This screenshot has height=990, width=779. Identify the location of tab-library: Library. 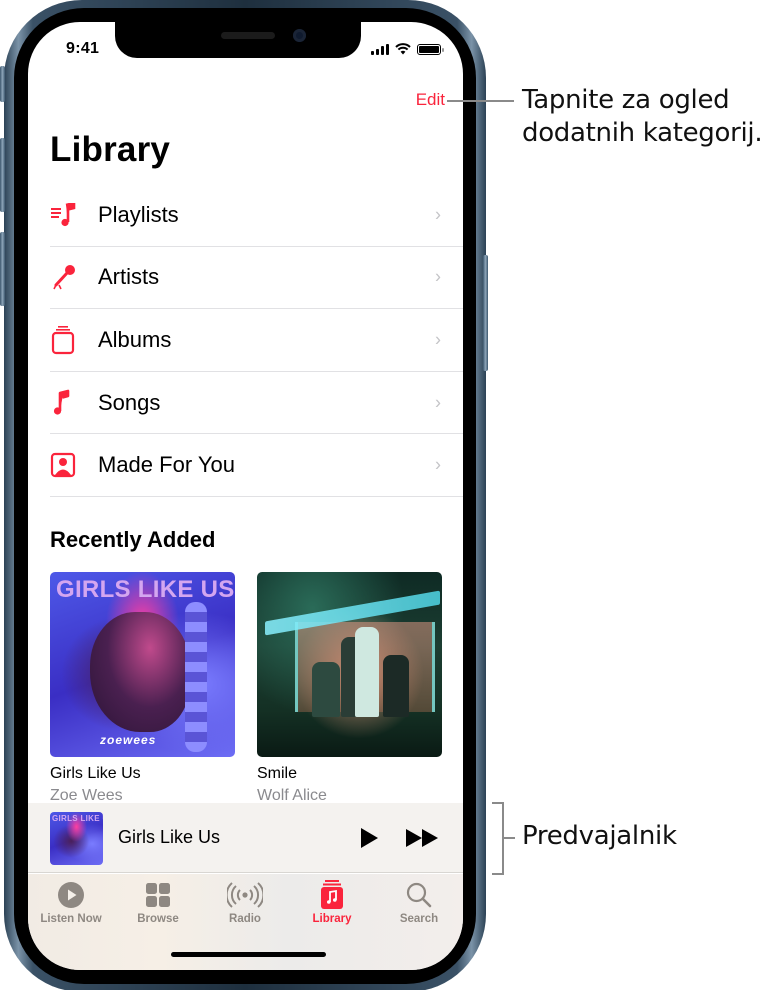
(332, 902).